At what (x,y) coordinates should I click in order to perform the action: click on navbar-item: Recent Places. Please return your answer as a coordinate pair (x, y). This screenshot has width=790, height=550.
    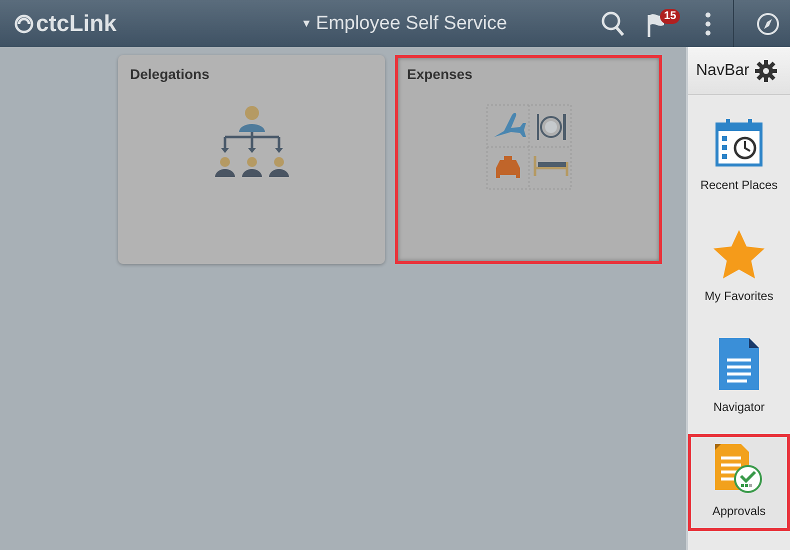
    Looking at the image, I should click on (739, 150).